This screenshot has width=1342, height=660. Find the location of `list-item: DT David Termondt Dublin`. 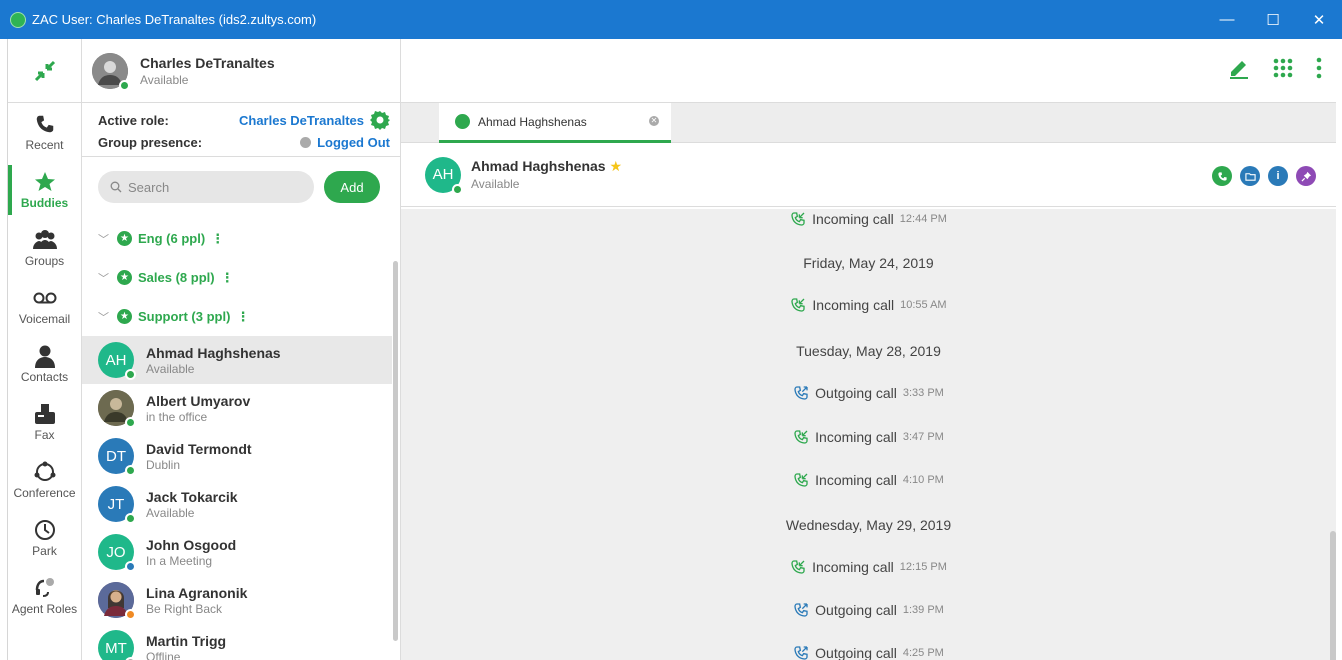

list-item: DT David Termondt Dublin is located at coordinates (237, 456).